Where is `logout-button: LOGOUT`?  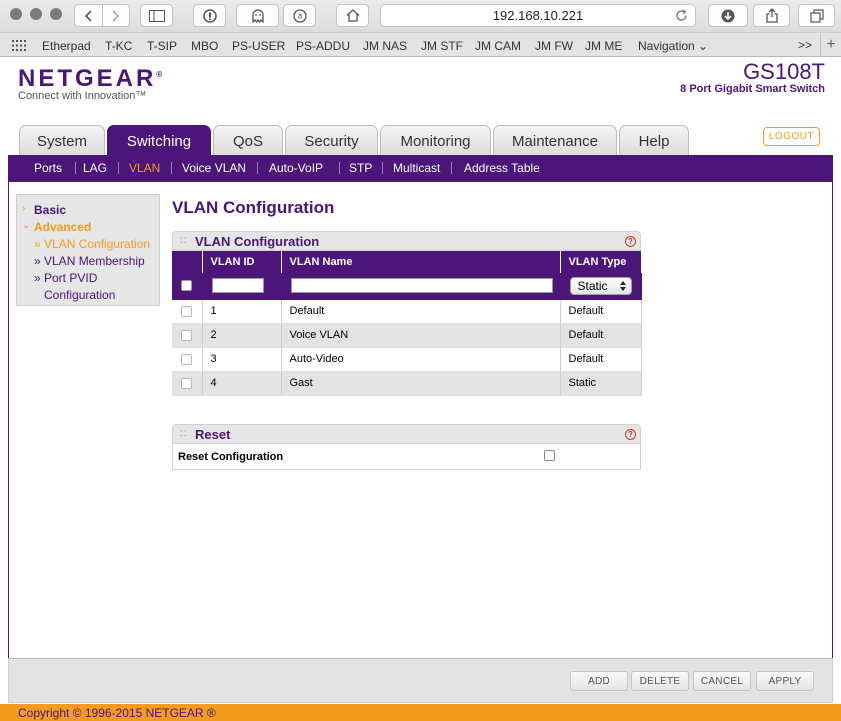 logout-button: LOGOUT is located at coordinates (791, 136).